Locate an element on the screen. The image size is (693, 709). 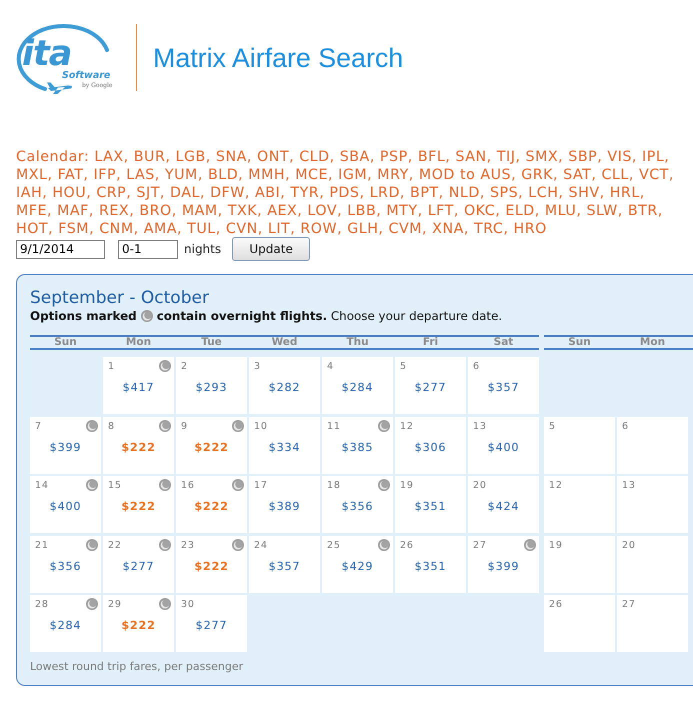
fare-price: $429 is located at coordinates (357, 566).